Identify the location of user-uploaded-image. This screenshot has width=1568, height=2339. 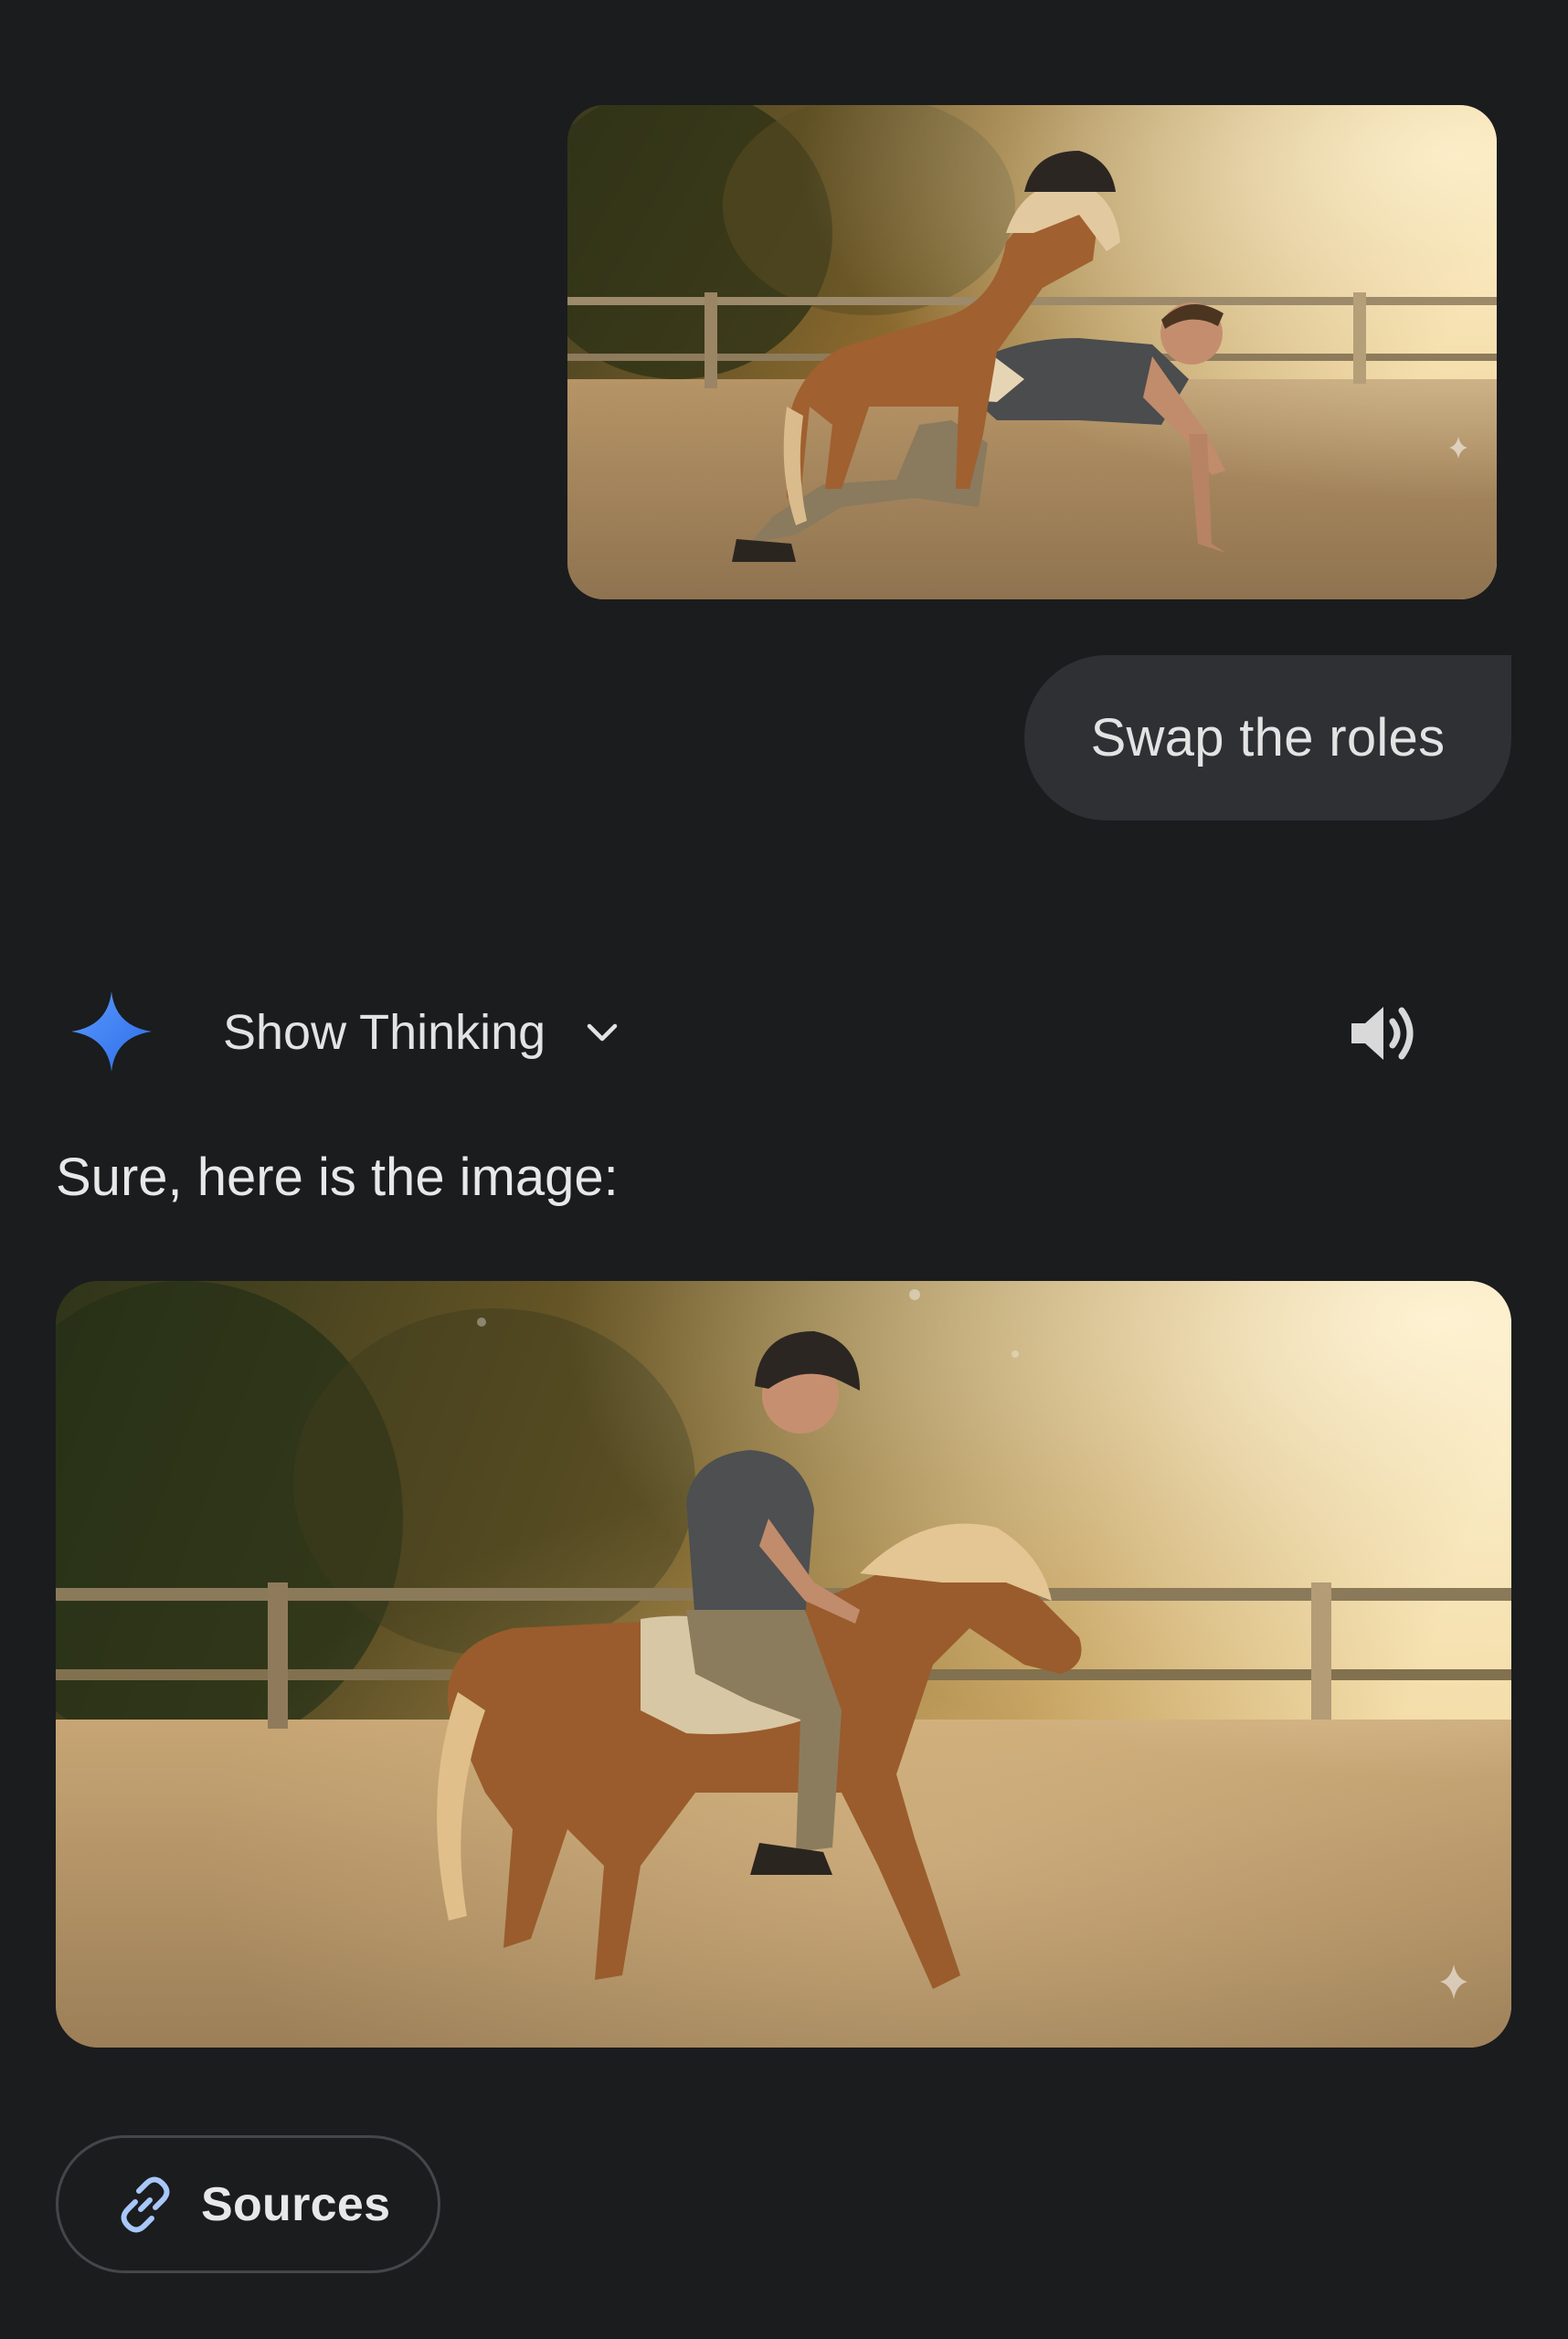
(1032, 352).